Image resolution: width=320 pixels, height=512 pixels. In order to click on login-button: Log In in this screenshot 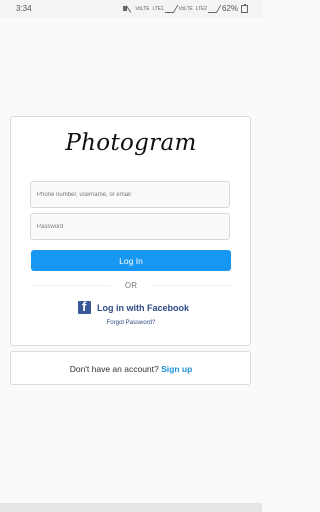, I will do `click(131, 260)`.